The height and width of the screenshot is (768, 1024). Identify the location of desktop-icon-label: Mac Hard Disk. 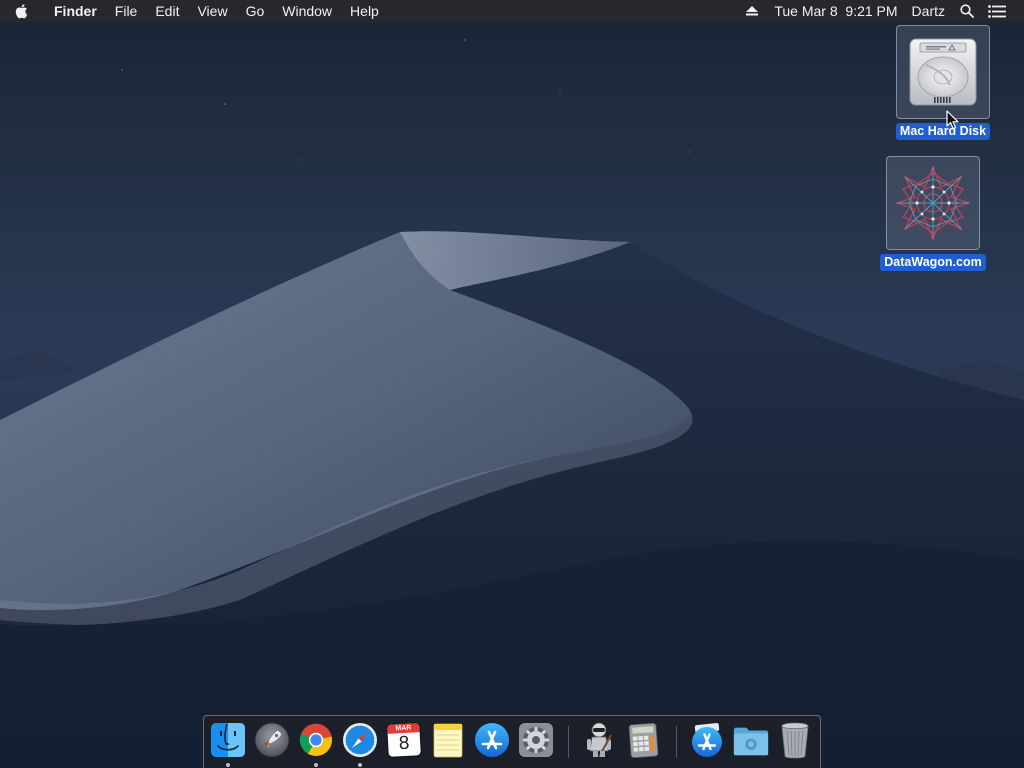
(943, 131).